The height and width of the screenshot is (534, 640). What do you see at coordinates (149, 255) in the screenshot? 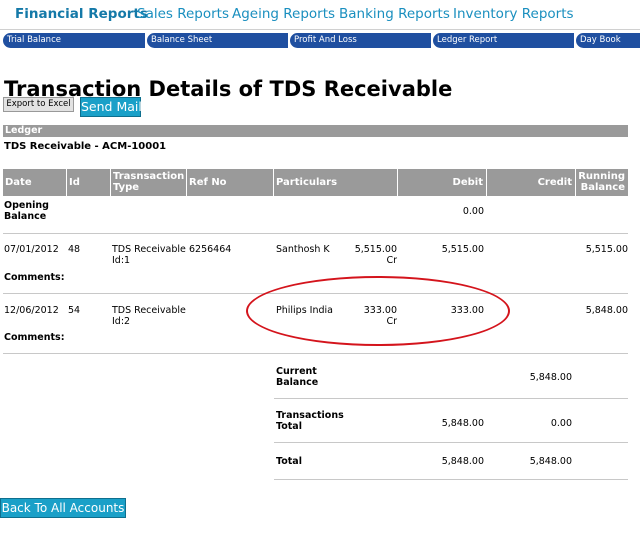
I see `row-type: TDS Receivable Id:1` at bounding box center [149, 255].